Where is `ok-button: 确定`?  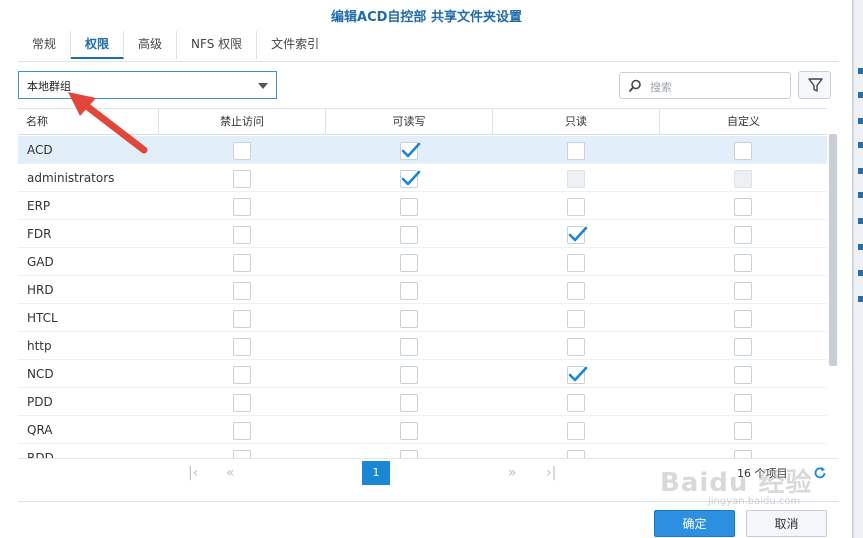
ok-button: 确定 is located at coordinates (694, 523).